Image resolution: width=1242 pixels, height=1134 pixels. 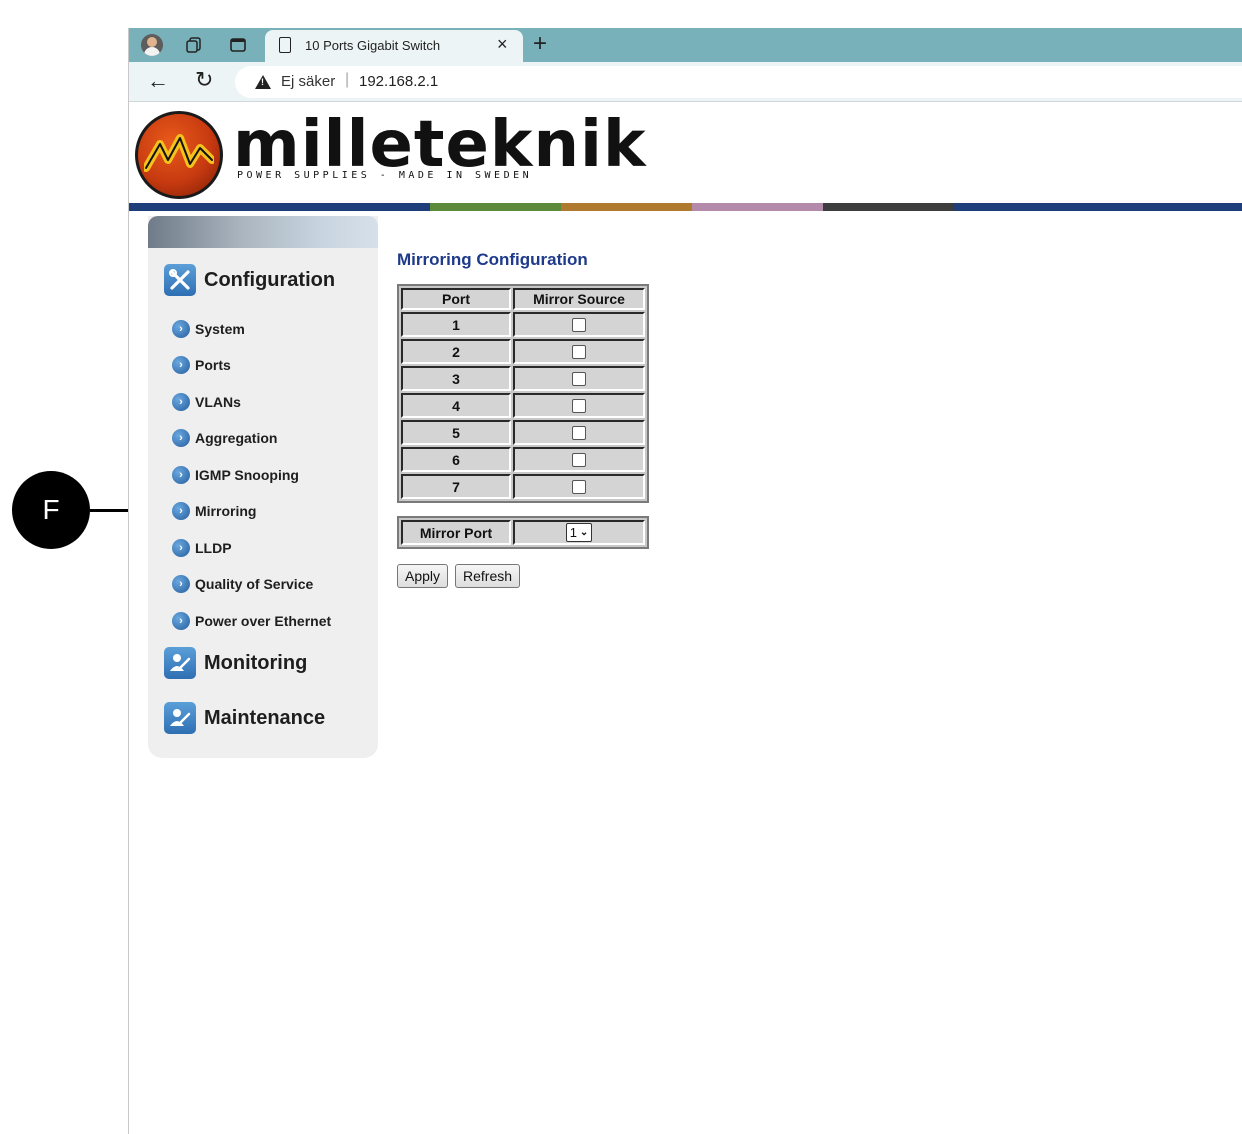 I want to click on mirror-port-select: 1 ⌄, so click(x=579, y=532).